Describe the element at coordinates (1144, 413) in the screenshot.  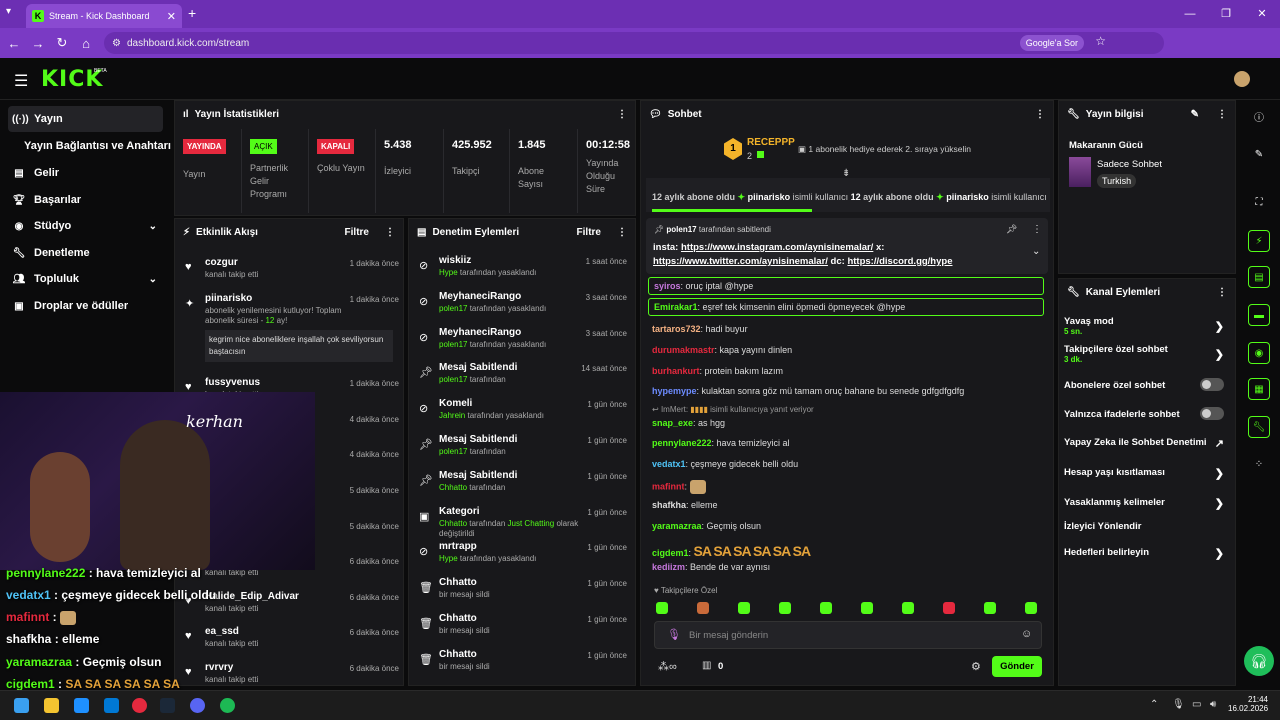
I see `channel-action-item: Yalnızca ifadelerle sohbet` at that location.